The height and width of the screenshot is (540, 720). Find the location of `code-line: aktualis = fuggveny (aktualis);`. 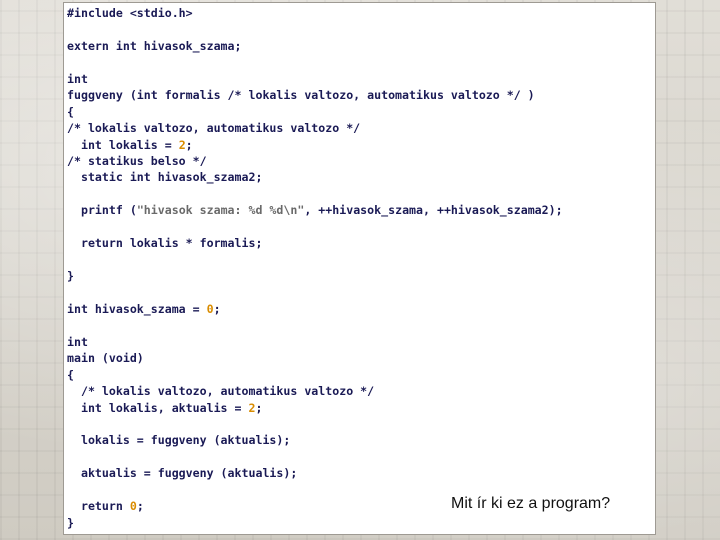

code-line: aktualis = fuggveny (aktualis); is located at coordinates (182, 473).